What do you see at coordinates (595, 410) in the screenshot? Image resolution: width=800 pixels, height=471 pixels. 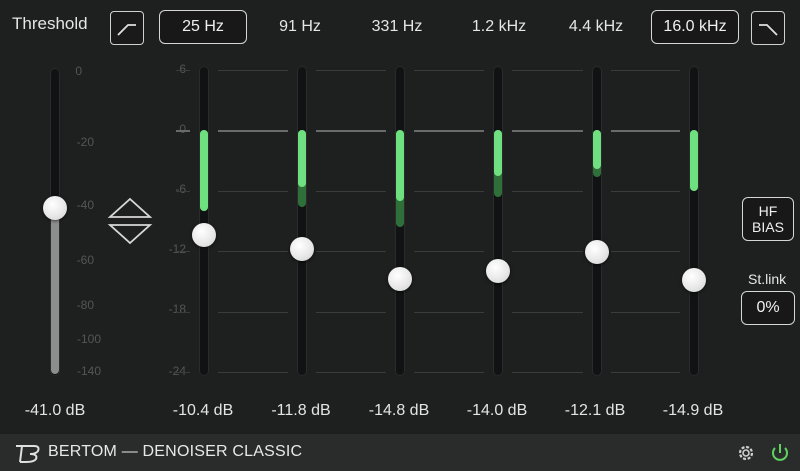 I see `band-value: -12.1 dB` at bounding box center [595, 410].